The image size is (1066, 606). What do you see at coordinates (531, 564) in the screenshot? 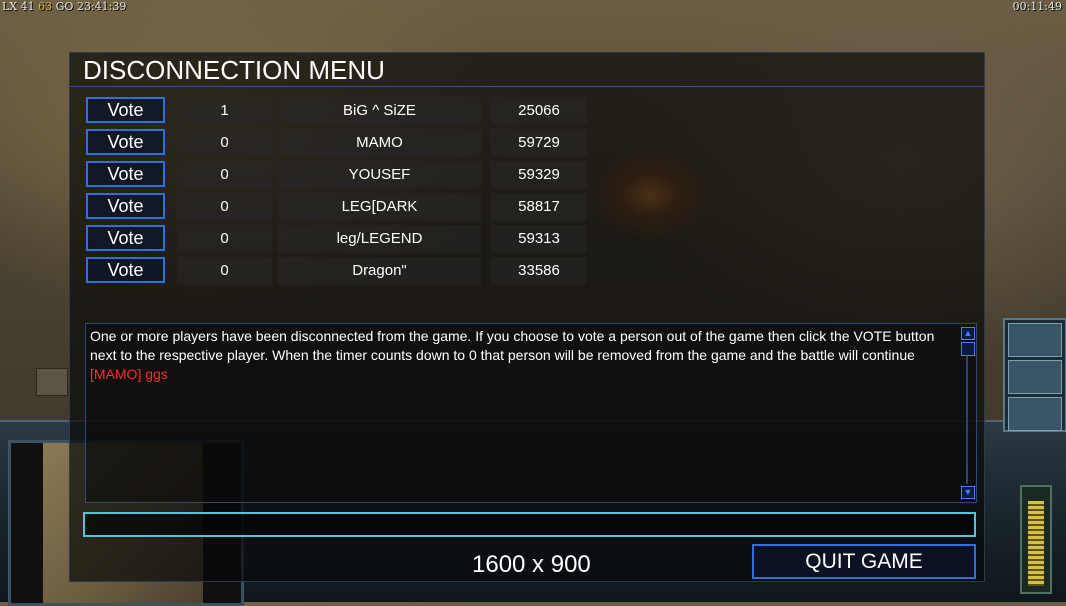
I see `resolution-label: 1600 x 900` at bounding box center [531, 564].